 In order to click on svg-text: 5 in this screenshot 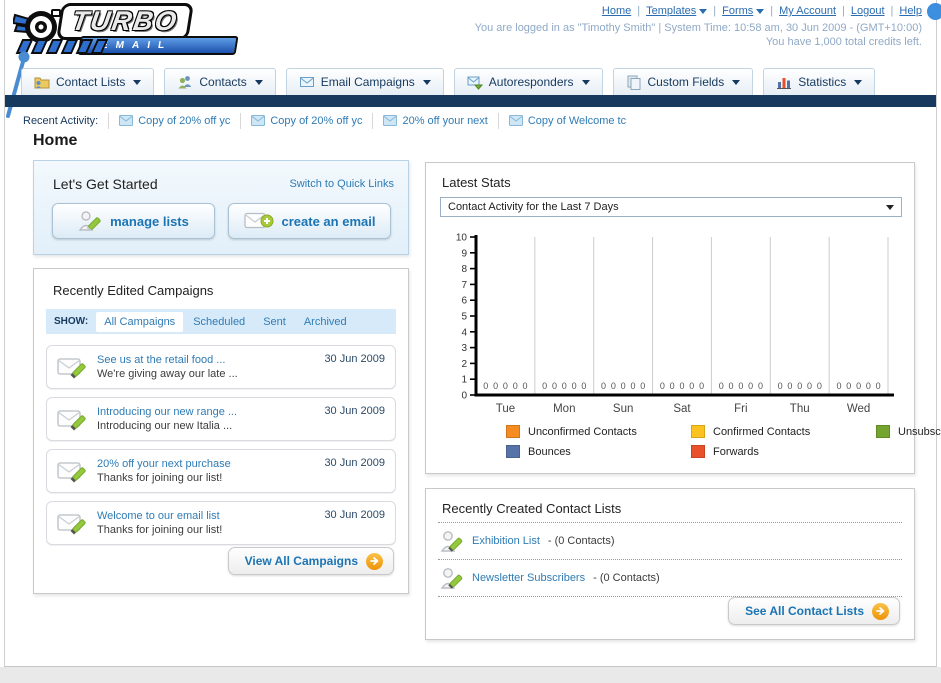, I will do `click(464, 317)`.